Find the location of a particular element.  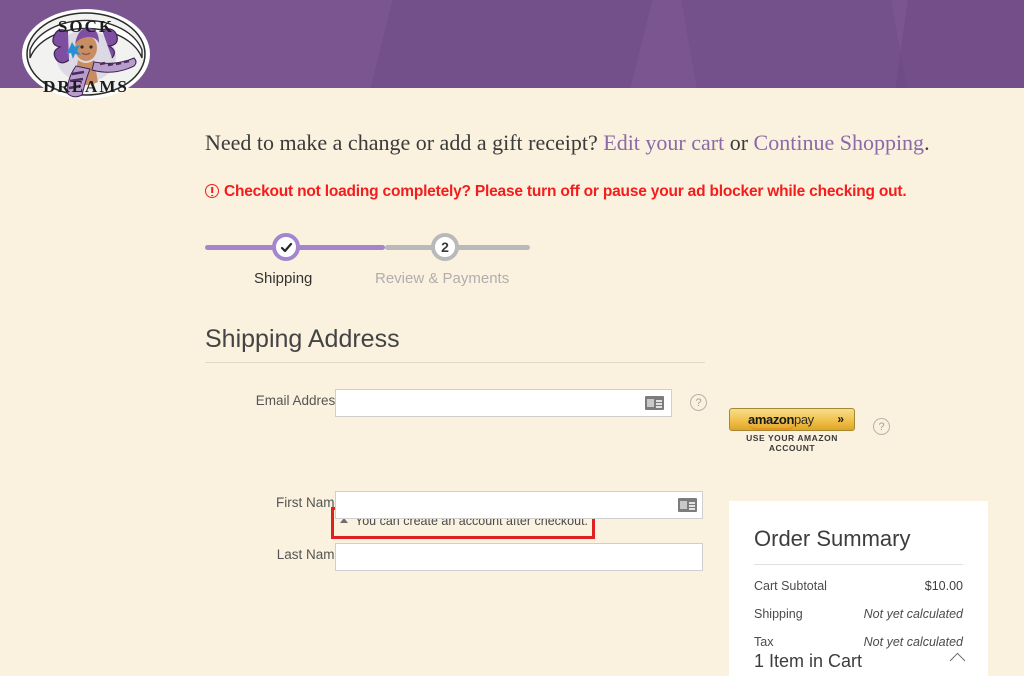

amazon-pay-subtitle: USE YOUR AMAZON ACCOUNT is located at coordinates (792, 443).